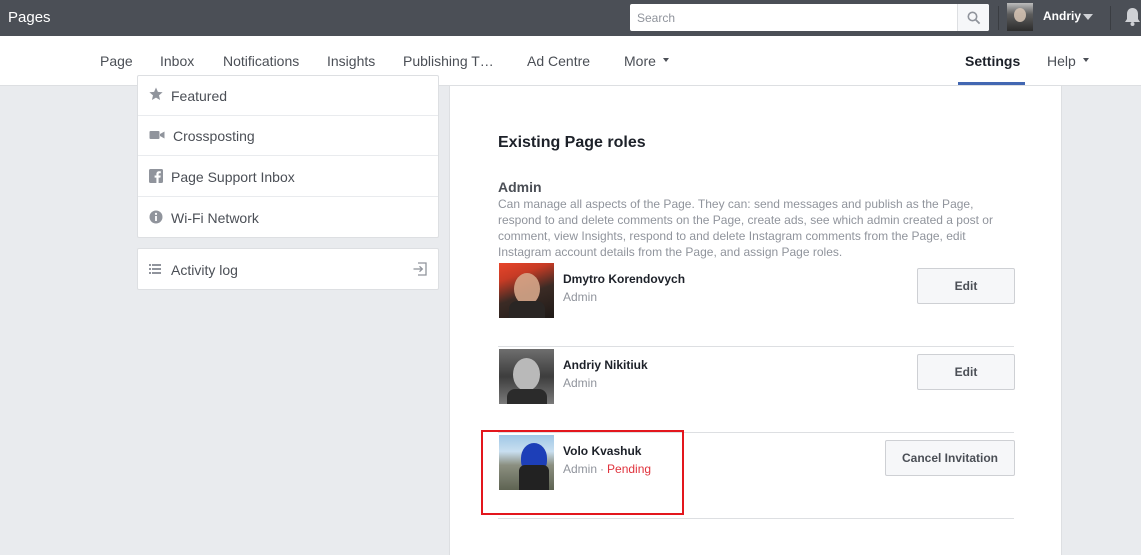 The height and width of the screenshot is (555, 1141). I want to click on sidebar-item-label: Wi-Fi Network, so click(215, 218).